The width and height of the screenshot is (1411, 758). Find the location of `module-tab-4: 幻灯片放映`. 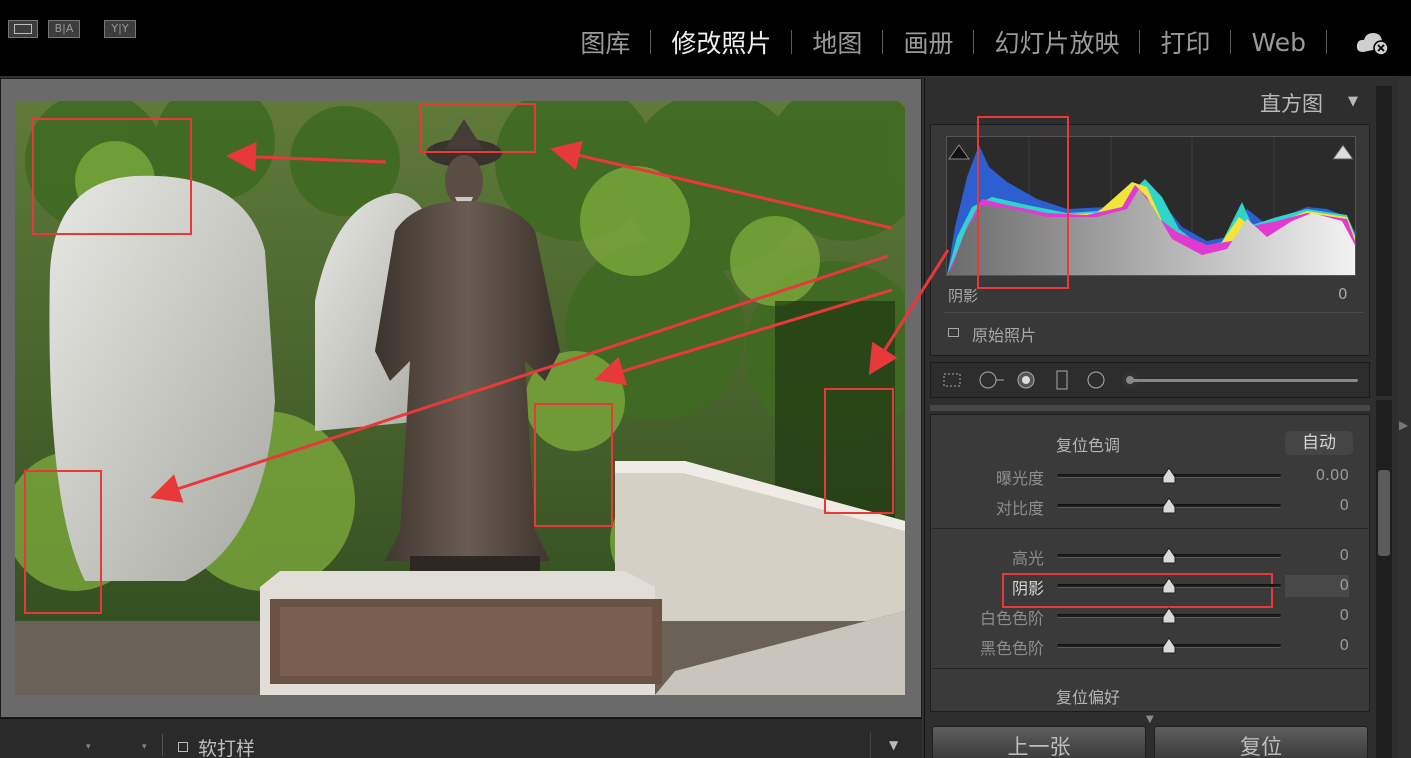

module-tab-4: 幻灯片放映 is located at coordinates (1056, 42).